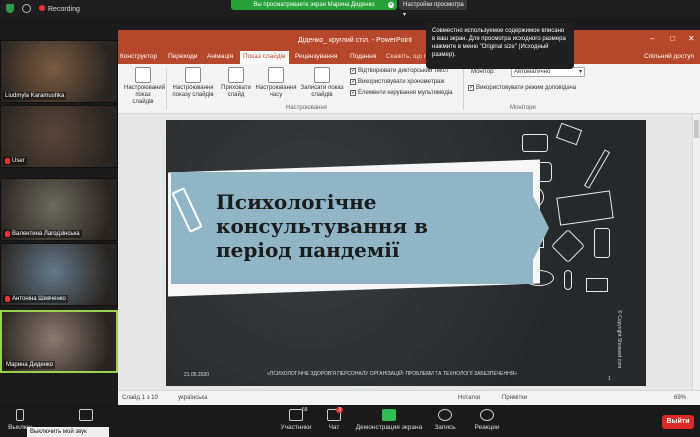  What do you see at coordinates (535, 143) in the screenshot?
I see `calculator-icon` at bounding box center [535, 143].